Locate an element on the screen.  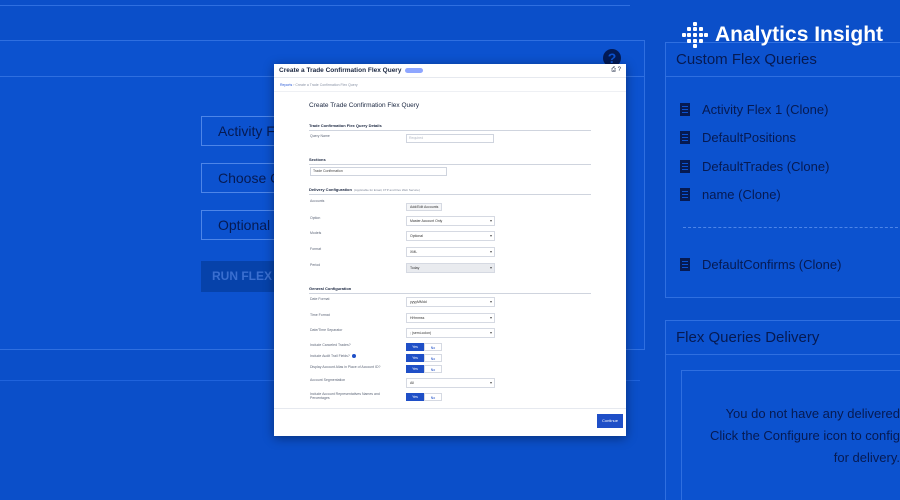
list-item: name (Clone) is located at coordinates (730, 194).